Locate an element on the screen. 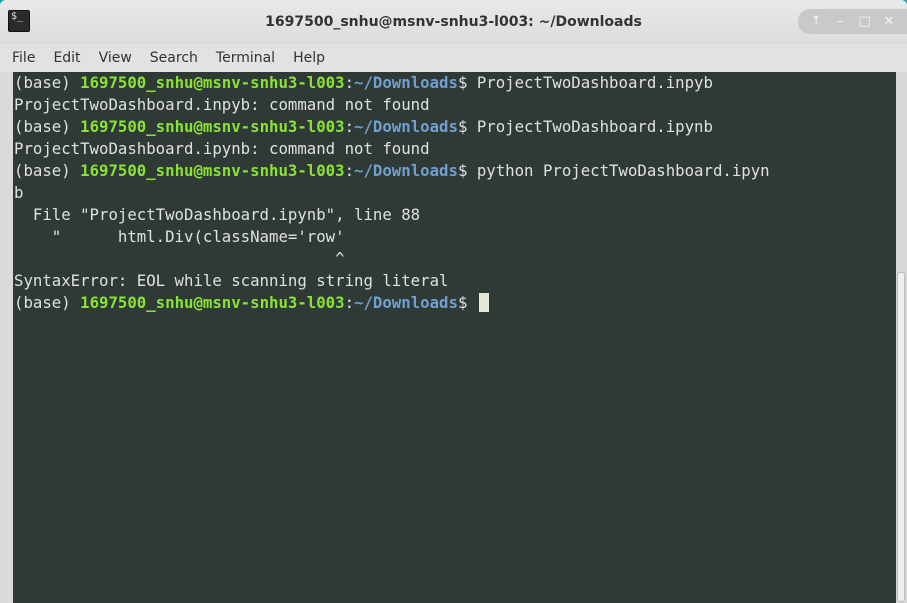 This screenshot has width=907, height=603. output-text: b is located at coordinates (19, 192).